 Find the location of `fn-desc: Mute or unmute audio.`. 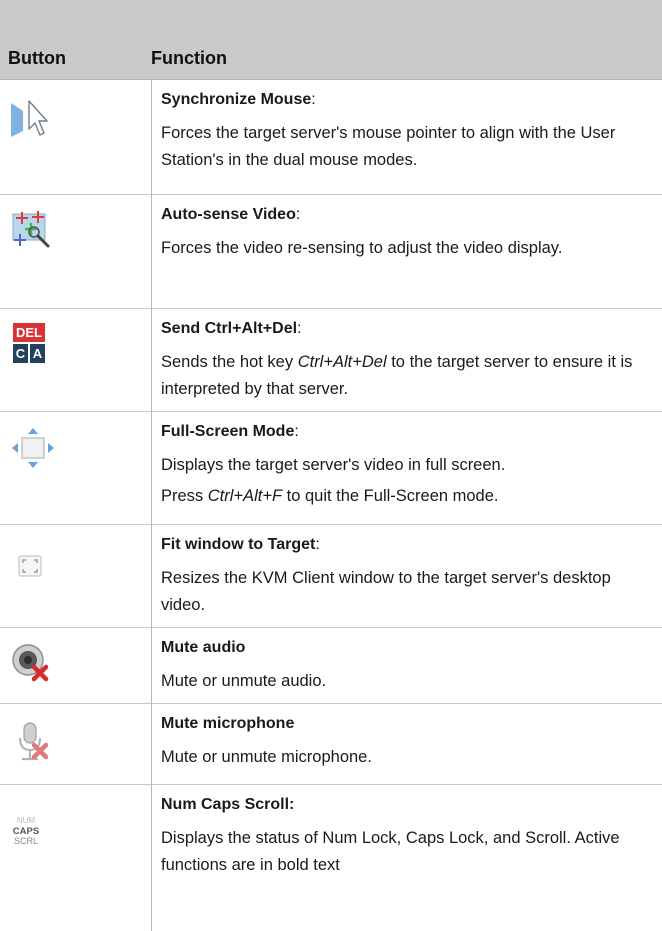

fn-desc: Mute or unmute audio. is located at coordinates (244, 680).